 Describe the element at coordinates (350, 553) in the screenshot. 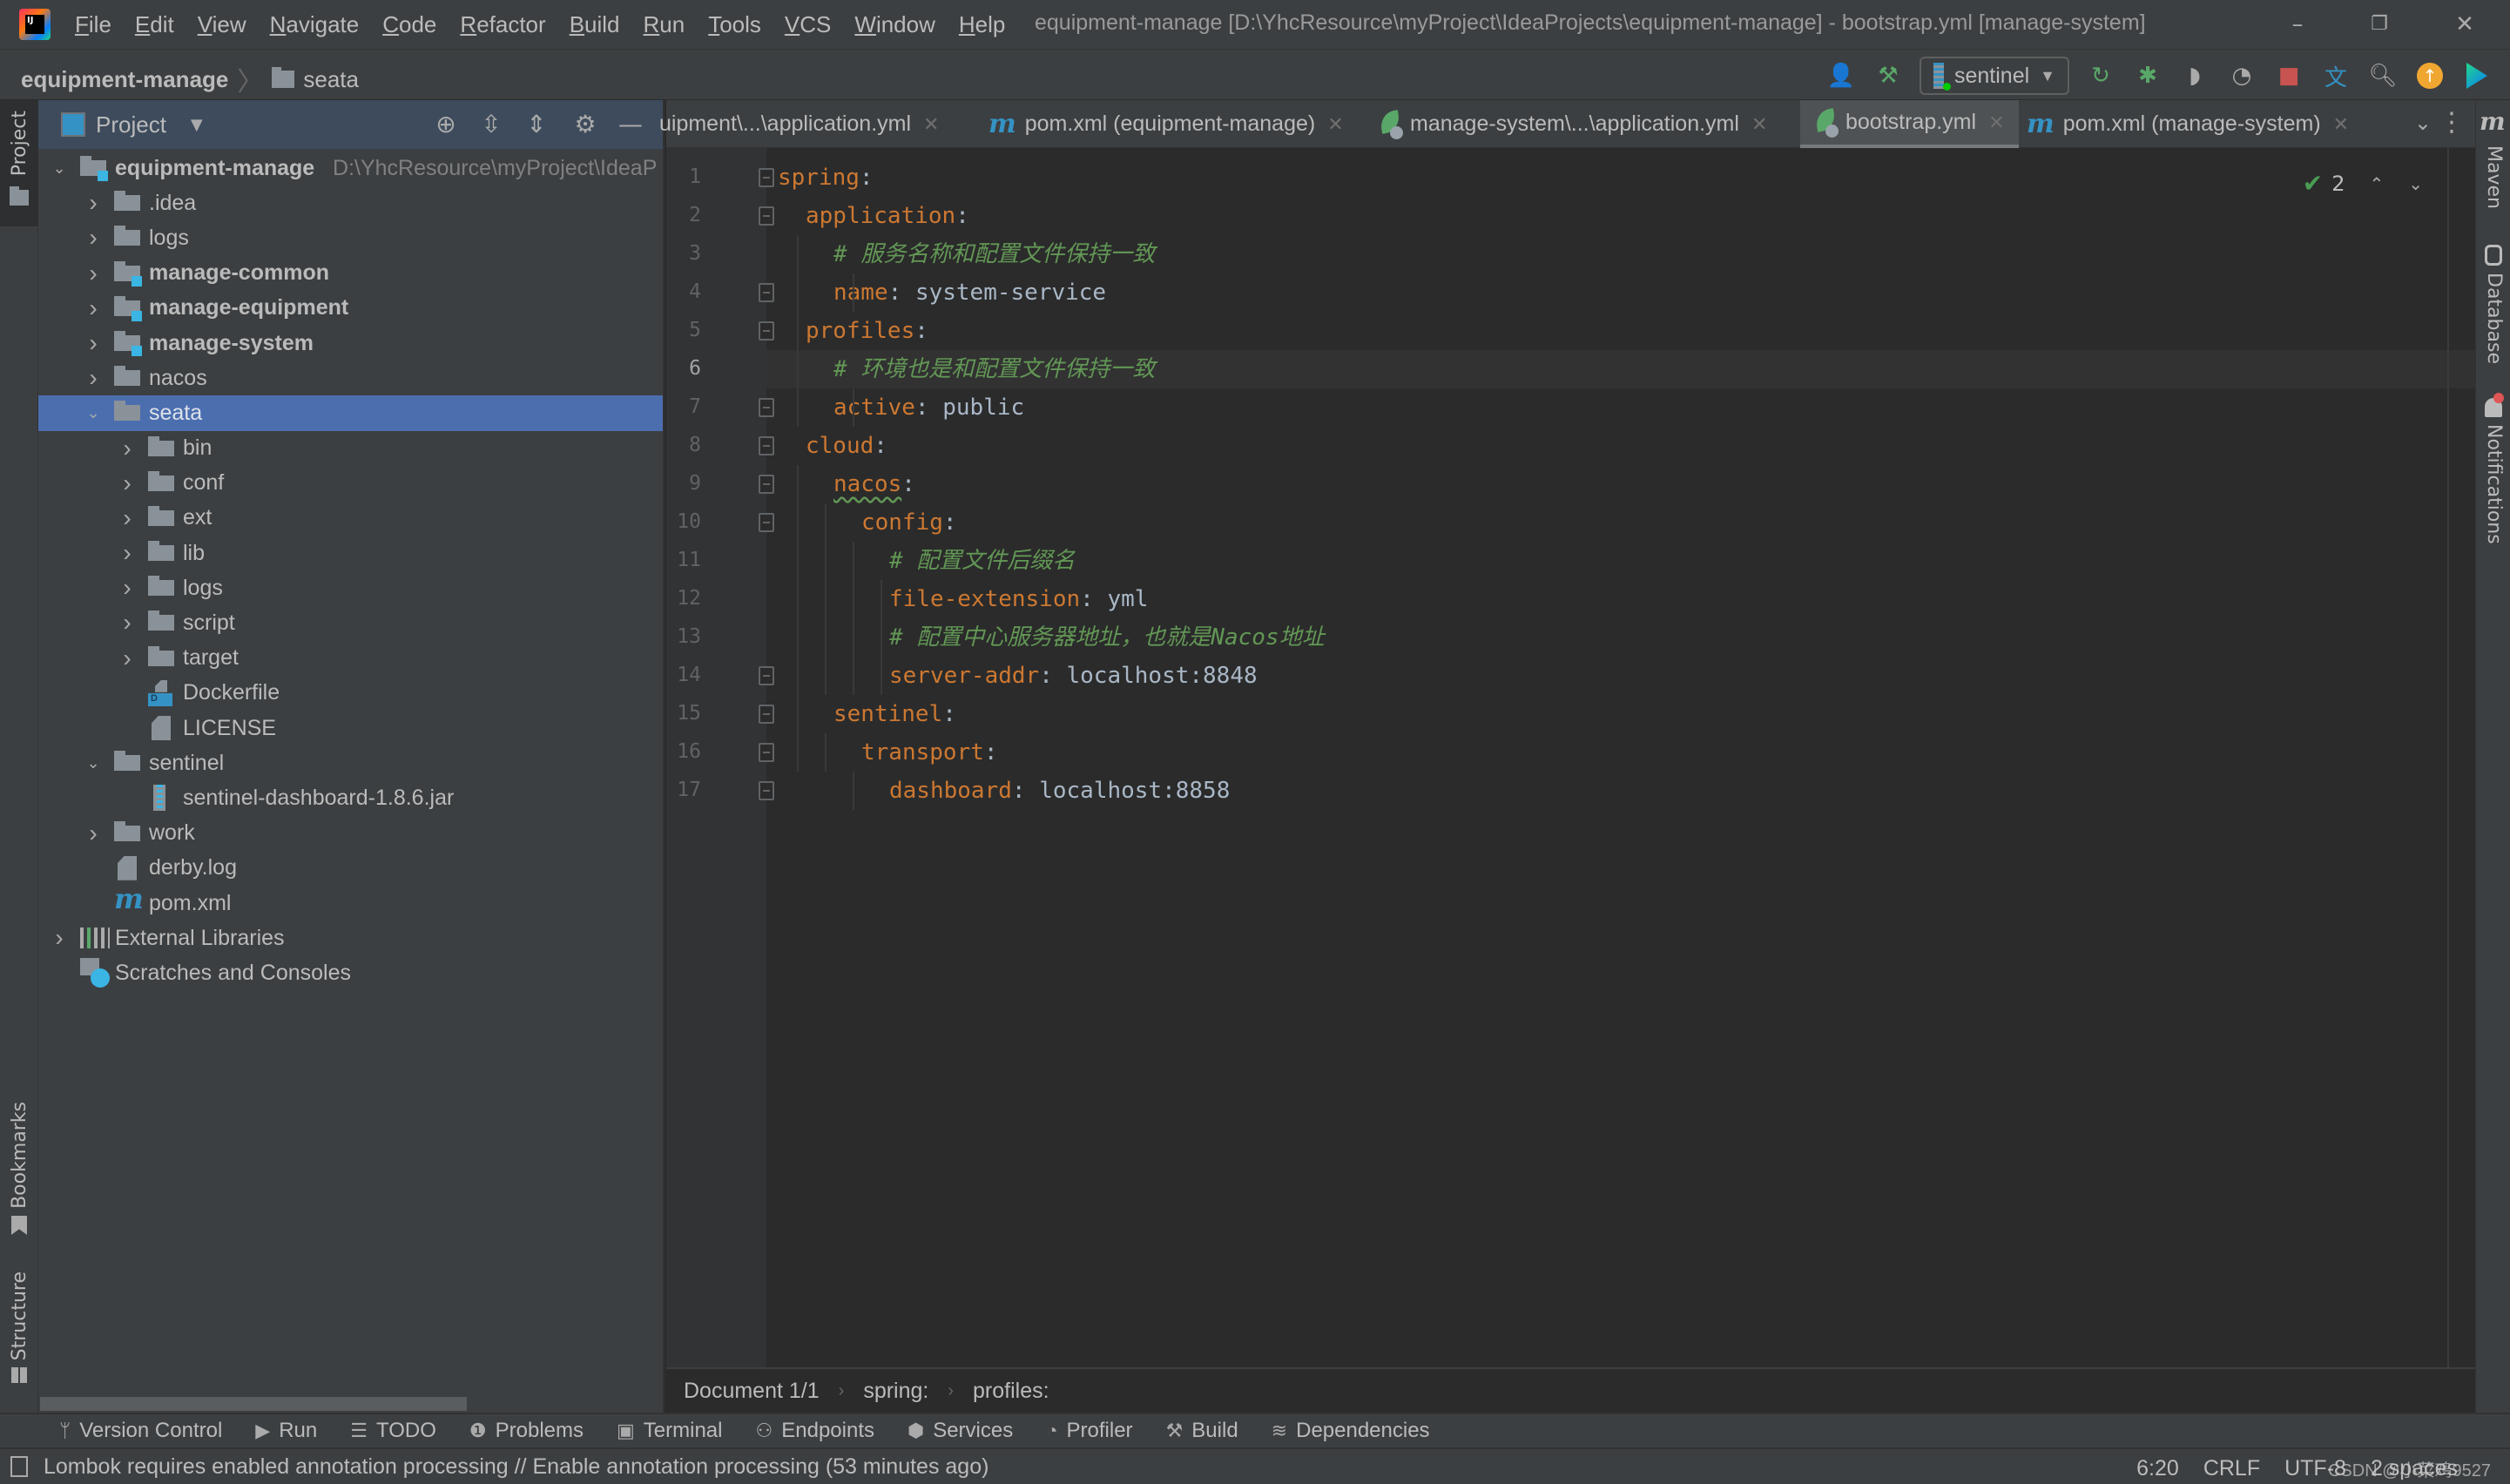

I see `tree-item: › lib` at that location.